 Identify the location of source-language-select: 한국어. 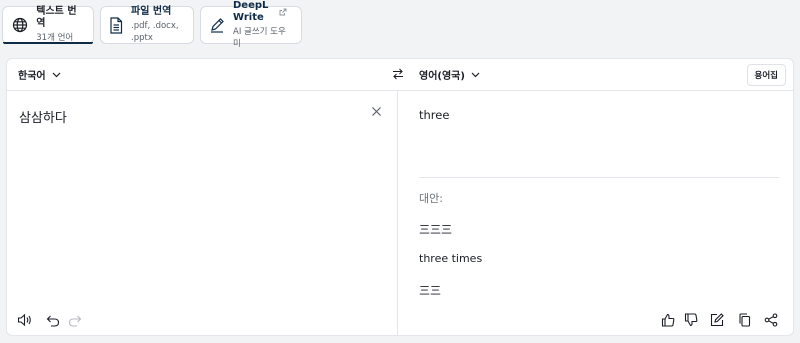
(39, 74).